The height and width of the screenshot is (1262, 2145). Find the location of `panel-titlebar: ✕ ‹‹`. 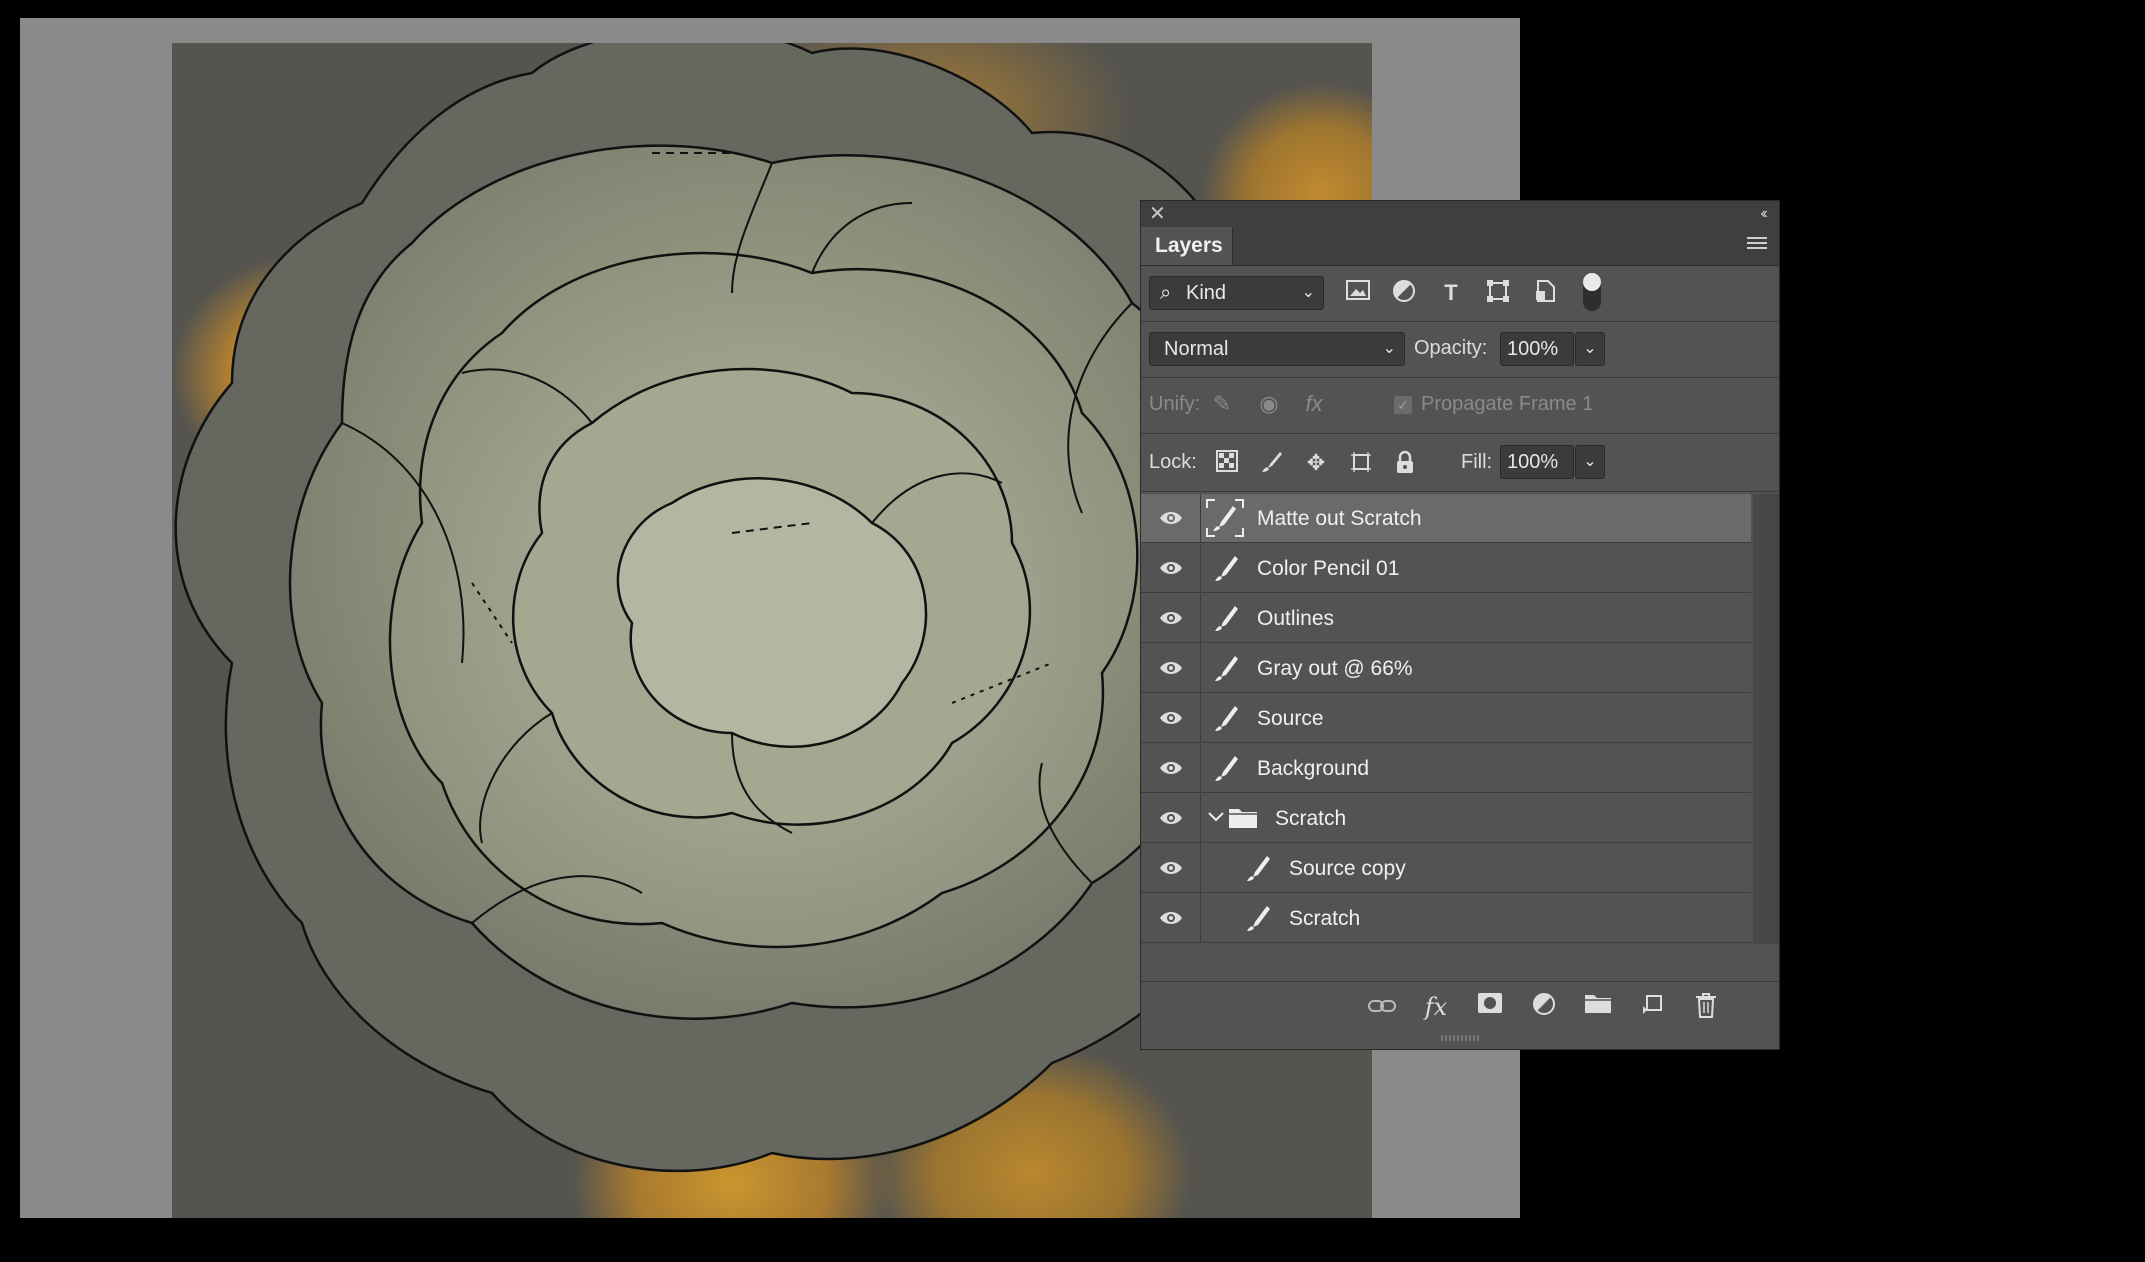

panel-titlebar: ✕ ‹‹ is located at coordinates (1460, 214).